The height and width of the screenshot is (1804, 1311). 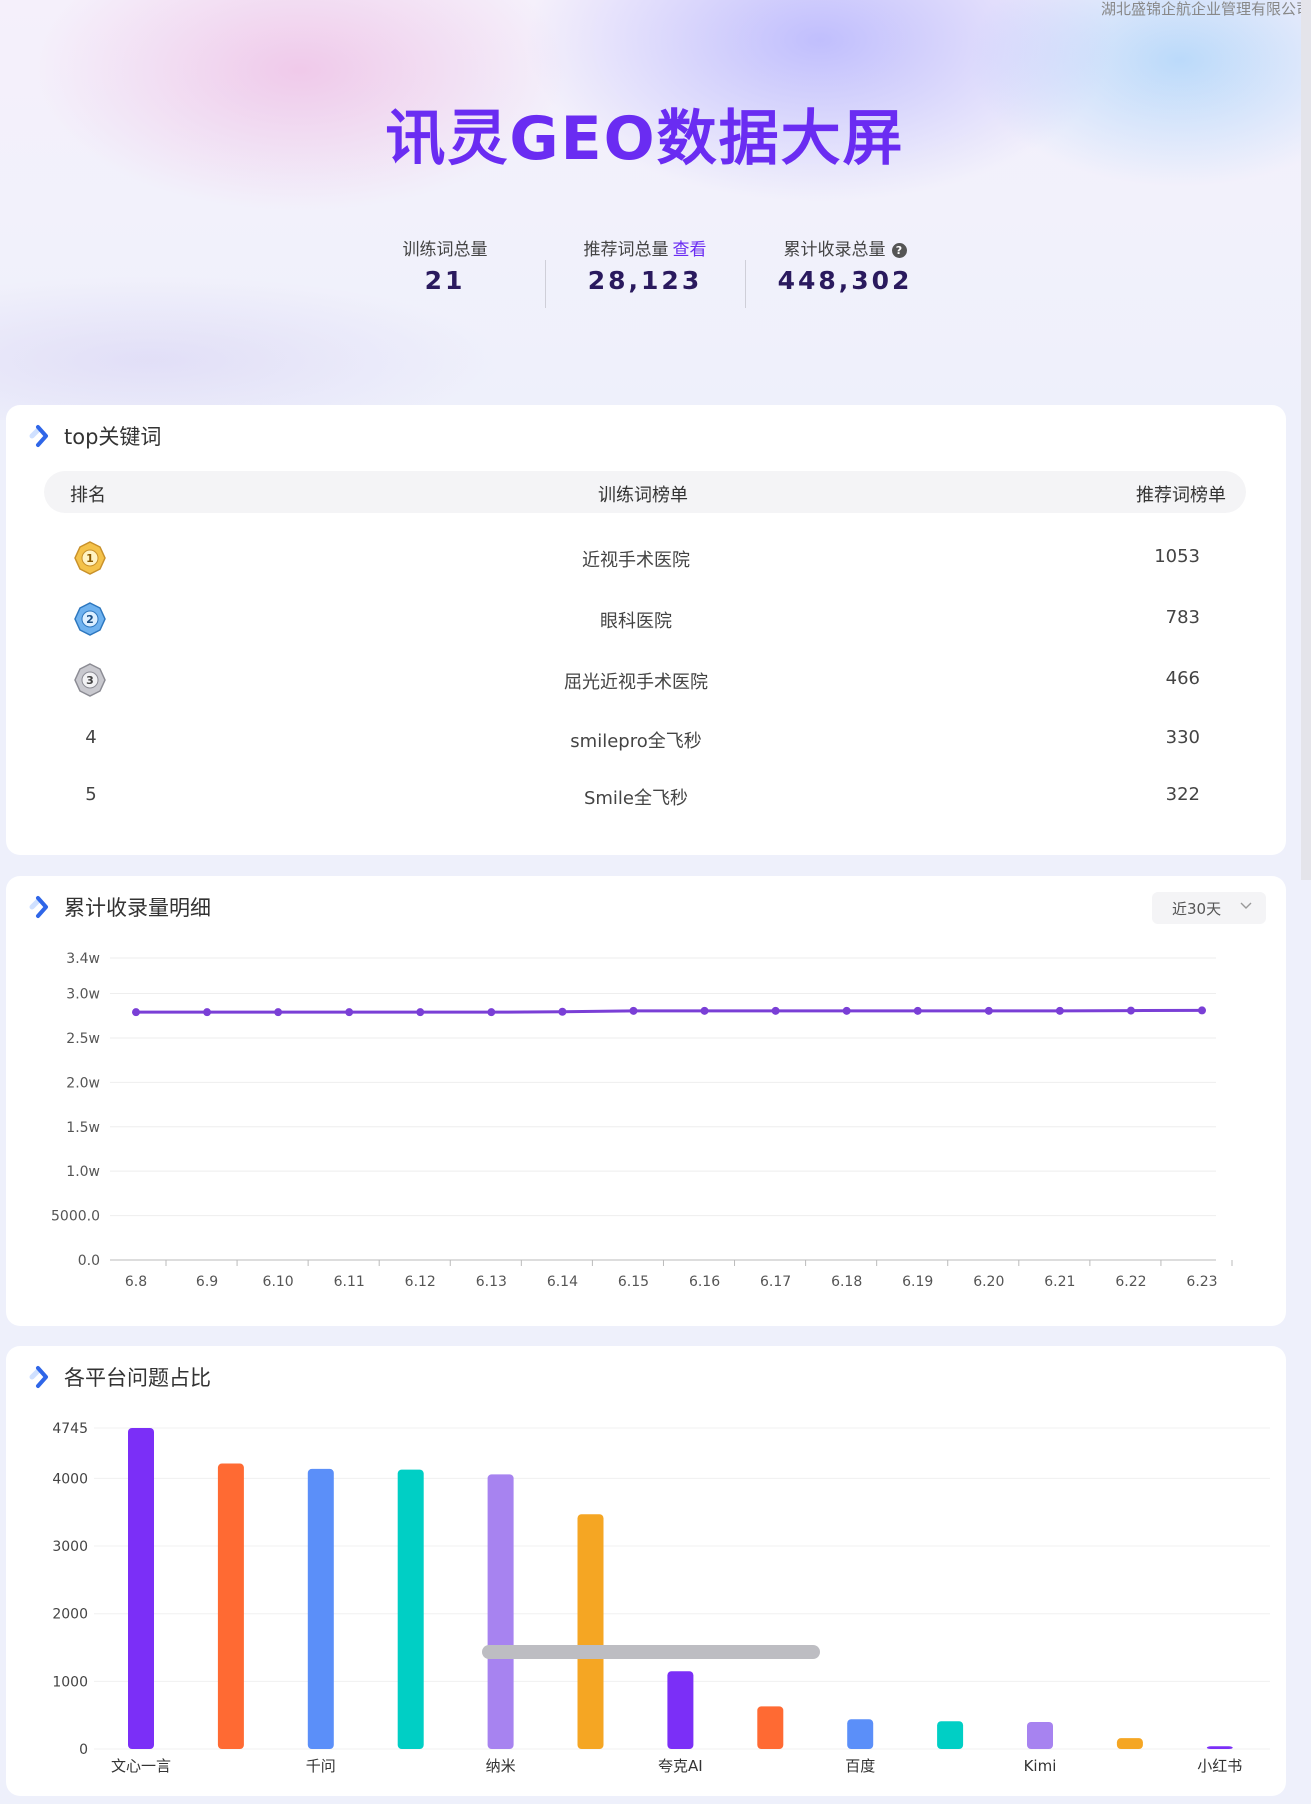 What do you see at coordinates (445, 265) in the screenshot?
I see `stat-training-words: 训练词总量 21` at bounding box center [445, 265].